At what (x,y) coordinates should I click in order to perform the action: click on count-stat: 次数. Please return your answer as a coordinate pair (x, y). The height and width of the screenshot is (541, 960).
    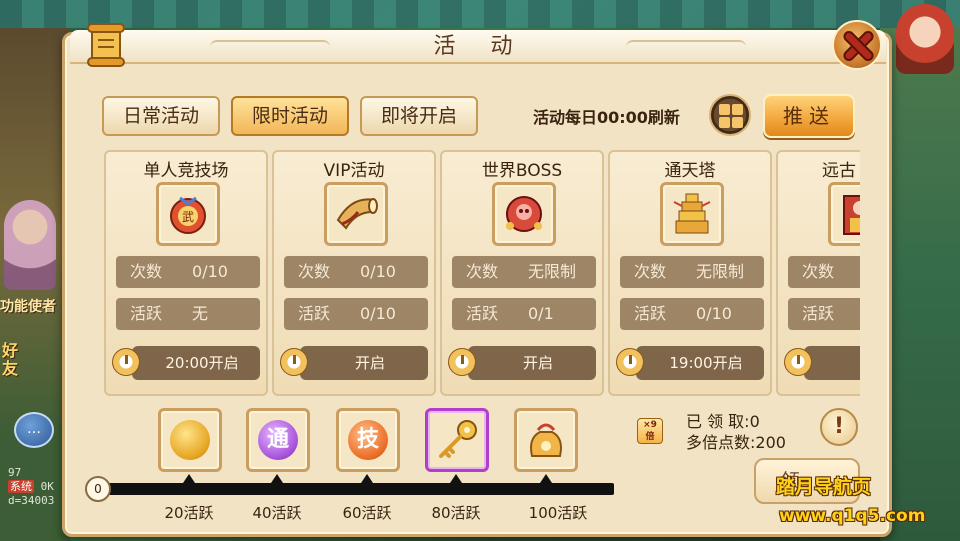
    Looking at the image, I should click on (824, 272).